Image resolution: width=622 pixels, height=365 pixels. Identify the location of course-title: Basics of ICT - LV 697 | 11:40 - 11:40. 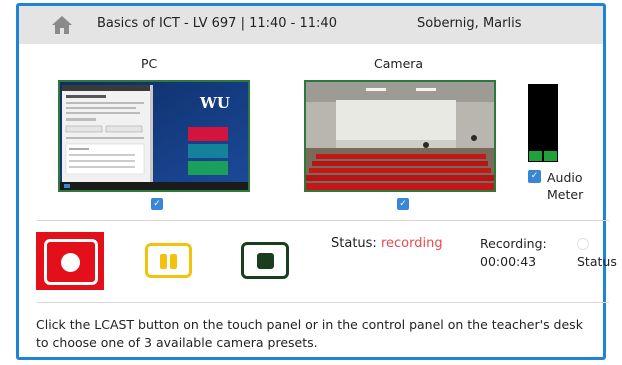
(217, 23).